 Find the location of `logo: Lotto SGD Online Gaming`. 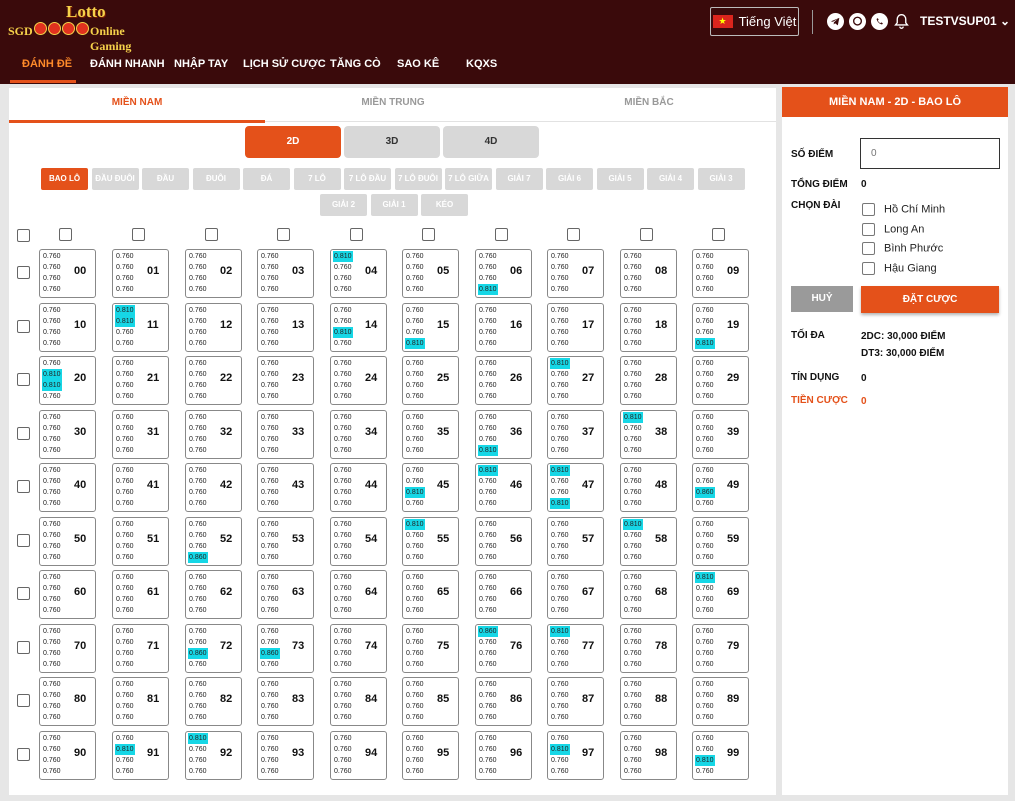

logo: Lotto SGD Online Gaming is located at coordinates (88, 27).